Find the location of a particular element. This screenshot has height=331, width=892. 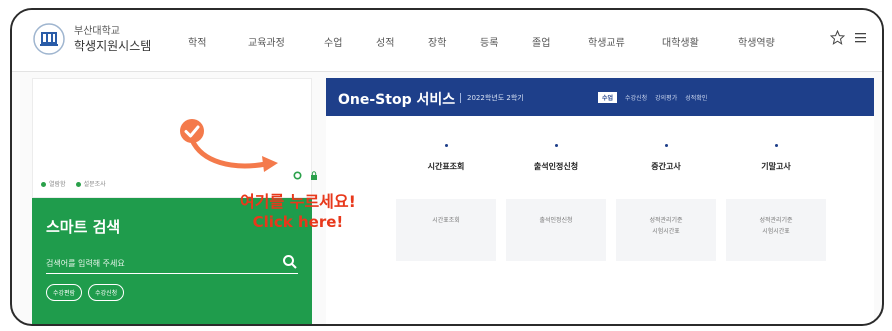

chip-course-catalog: 수강편람 is located at coordinates (64, 292).